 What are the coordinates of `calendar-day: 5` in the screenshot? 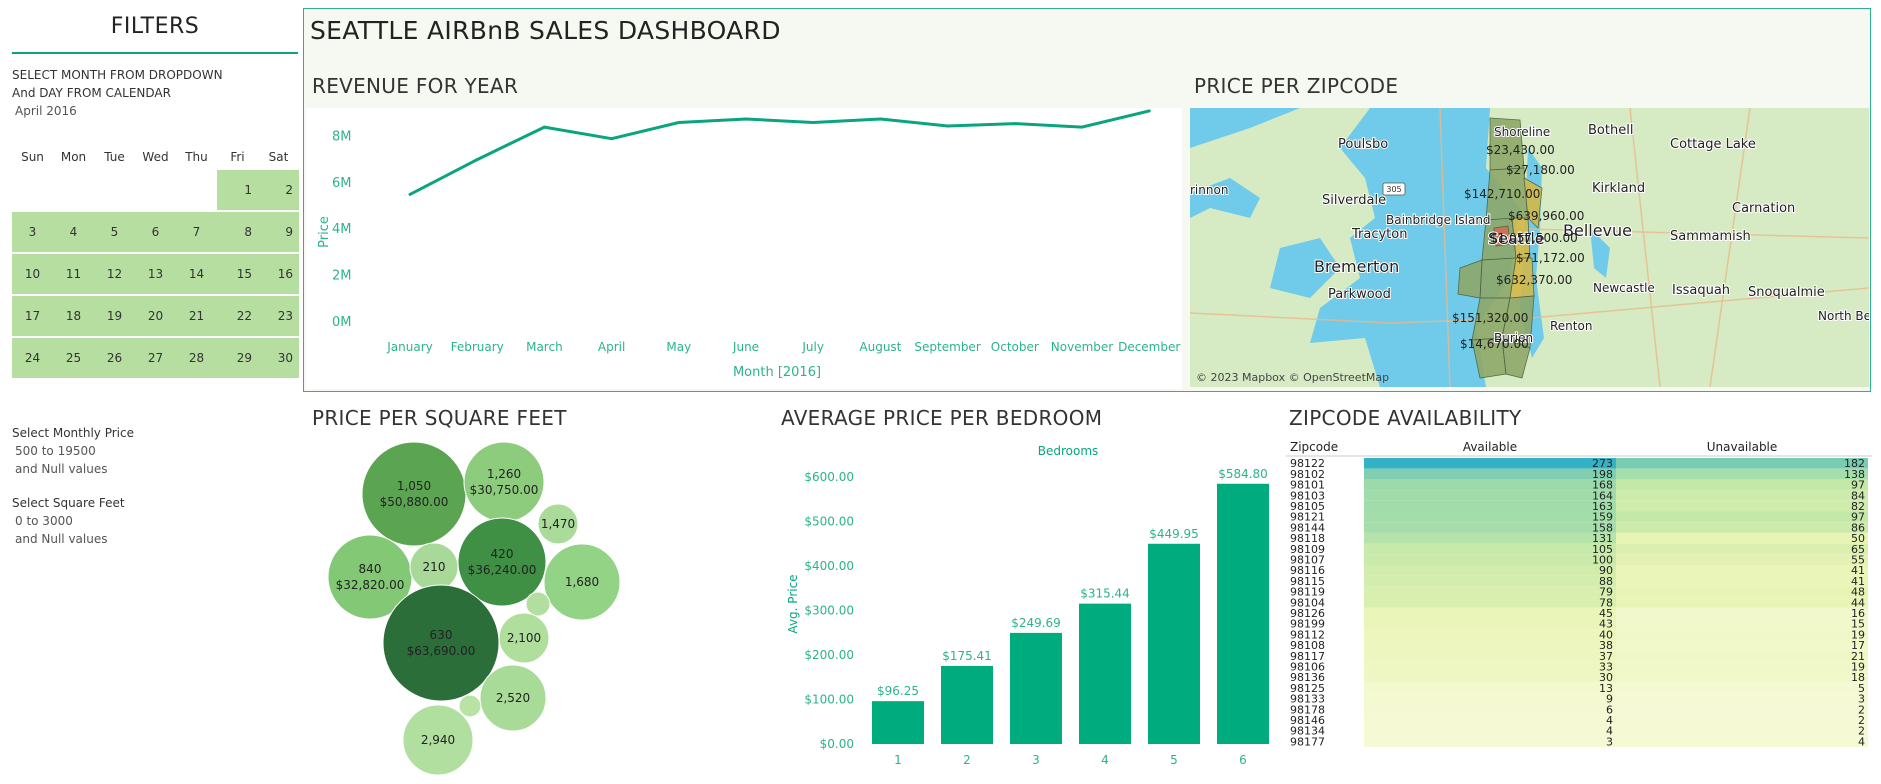 It's located at (114, 232).